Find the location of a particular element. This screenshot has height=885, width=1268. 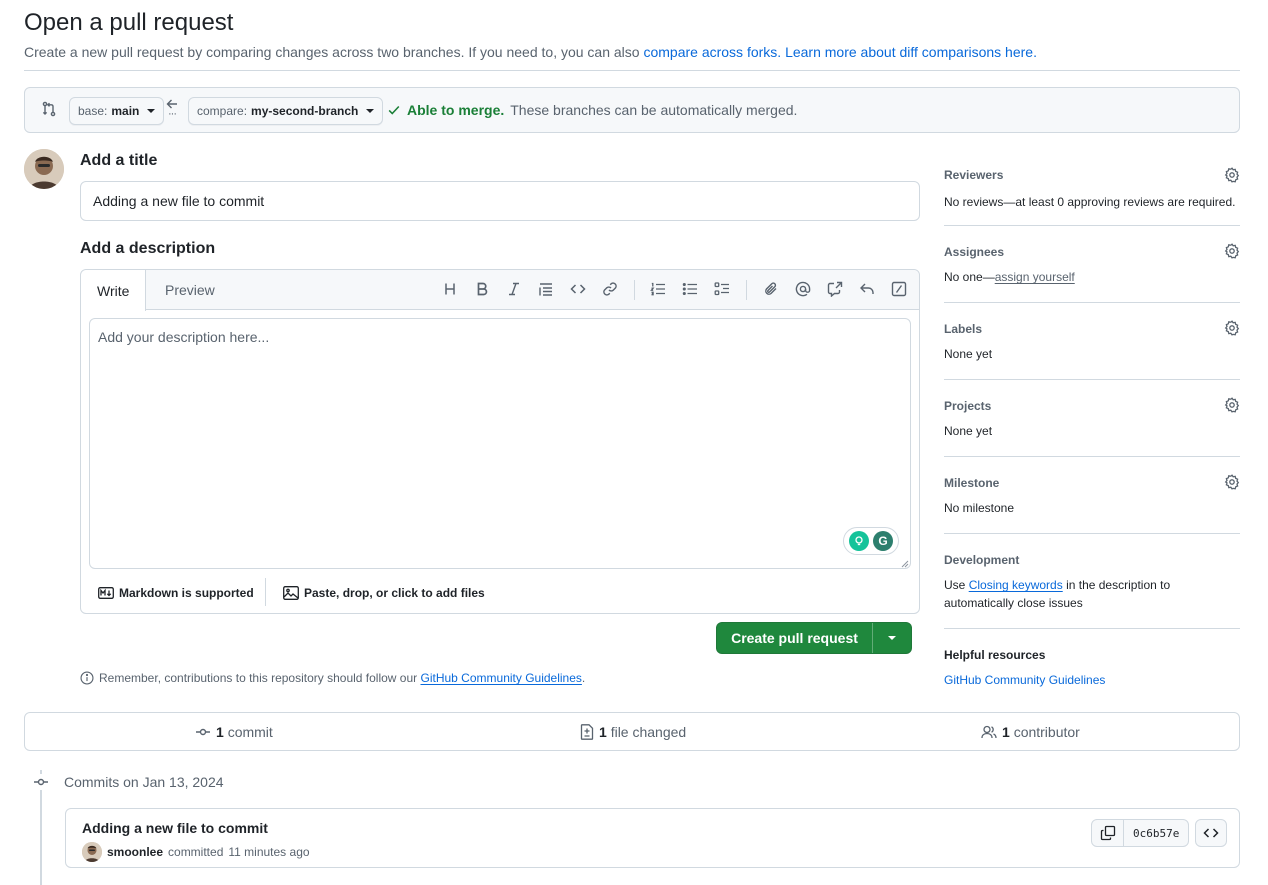

editor-toolbar: Write Preview is located at coordinates (500, 290).